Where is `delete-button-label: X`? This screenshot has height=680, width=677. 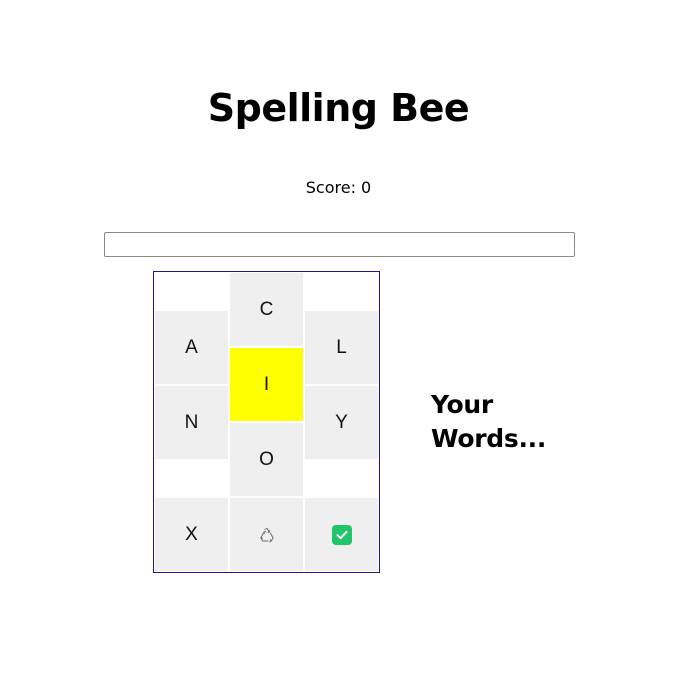
delete-button-label: X is located at coordinates (191, 534).